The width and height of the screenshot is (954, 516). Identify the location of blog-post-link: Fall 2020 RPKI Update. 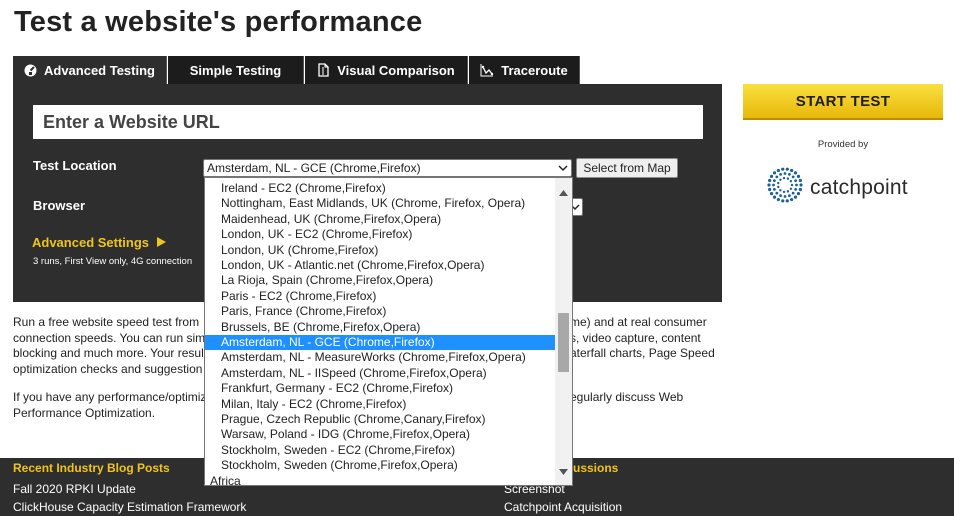
(74, 489).